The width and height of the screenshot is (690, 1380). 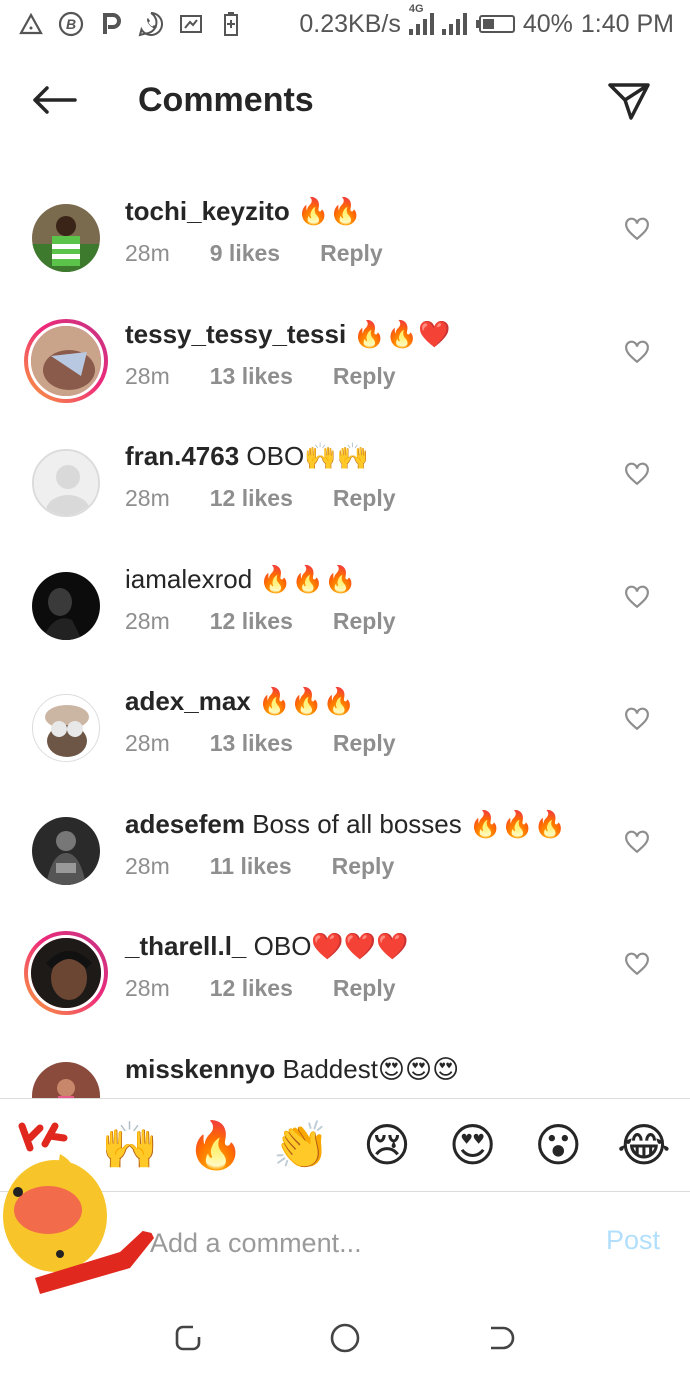 I want to click on home-button, so click(x=345, y=1338).